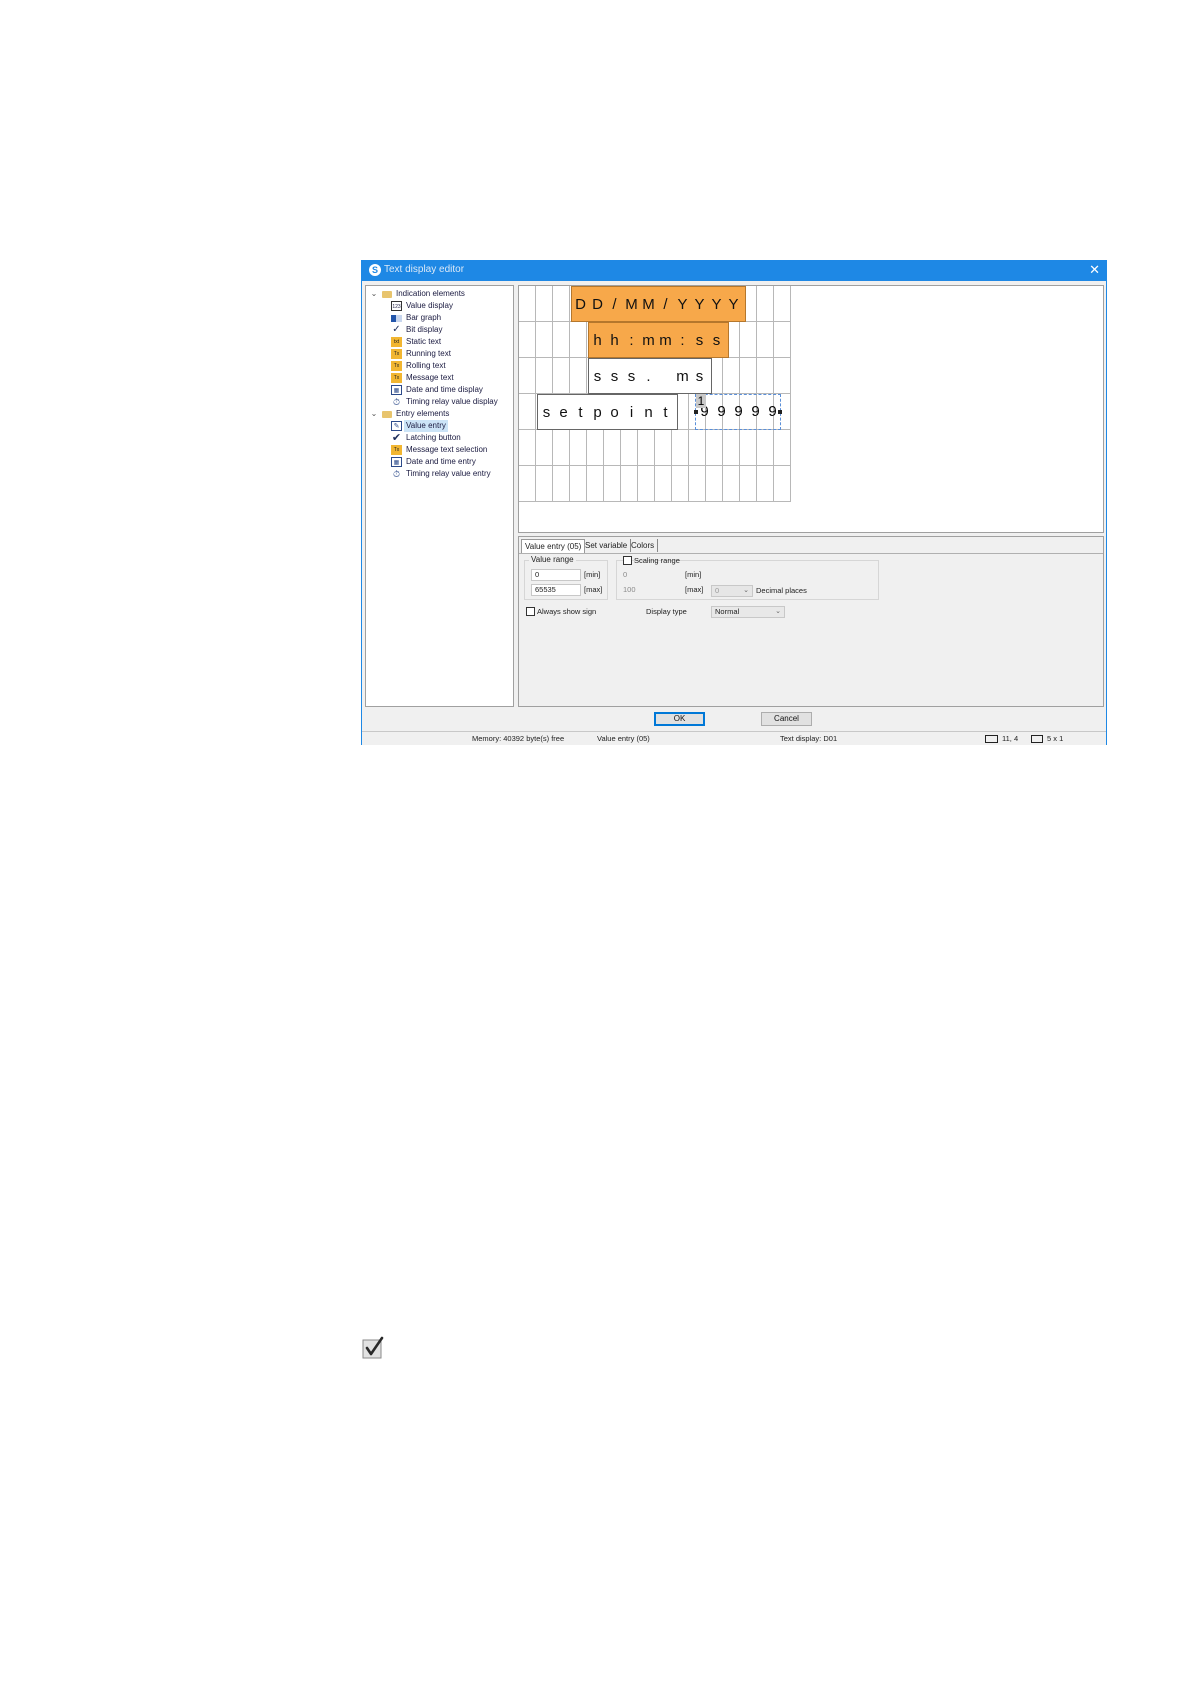  Describe the element at coordinates (426, 365) in the screenshot. I see `tree-item-label: Rolling text` at that location.